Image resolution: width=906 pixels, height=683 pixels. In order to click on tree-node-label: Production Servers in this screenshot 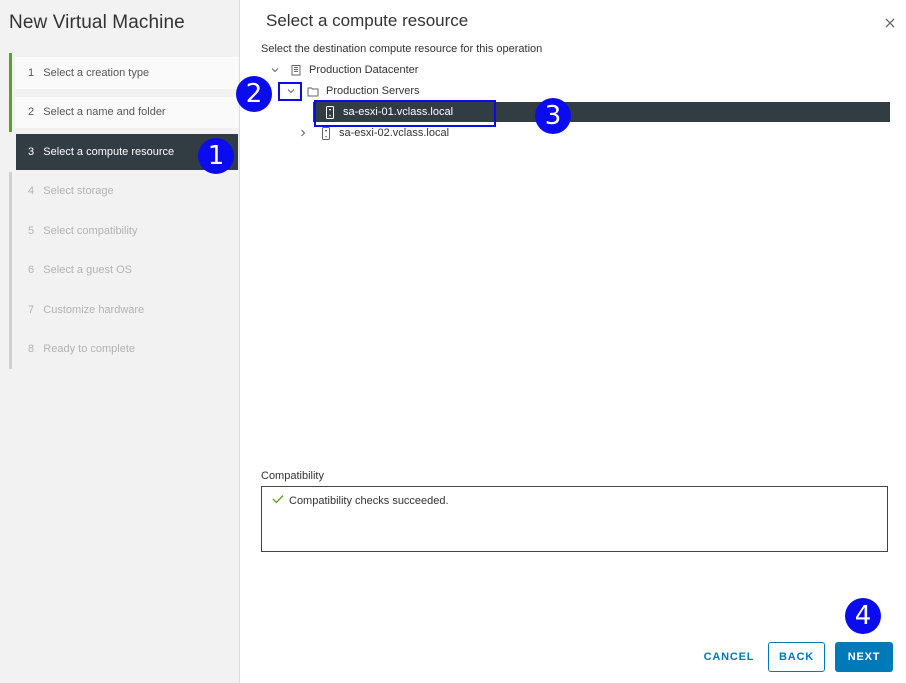, I will do `click(373, 91)`.